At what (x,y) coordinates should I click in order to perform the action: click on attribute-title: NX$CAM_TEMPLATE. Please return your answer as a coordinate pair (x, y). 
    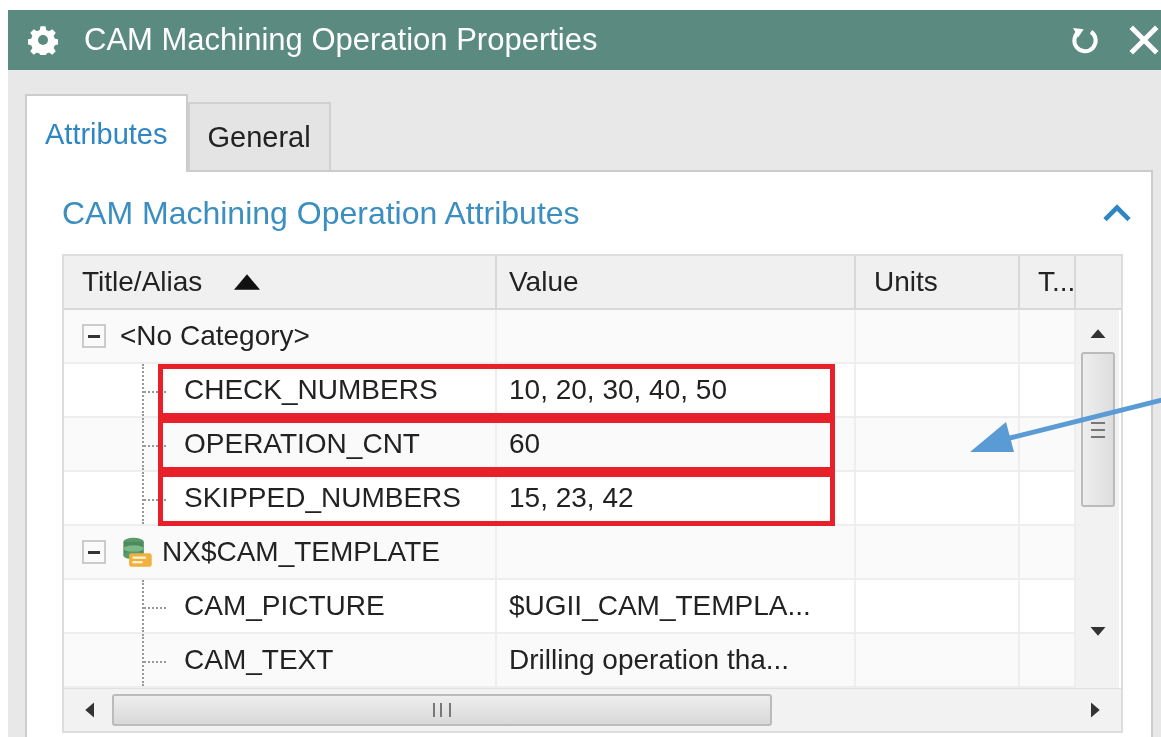
    Looking at the image, I should click on (301, 552).